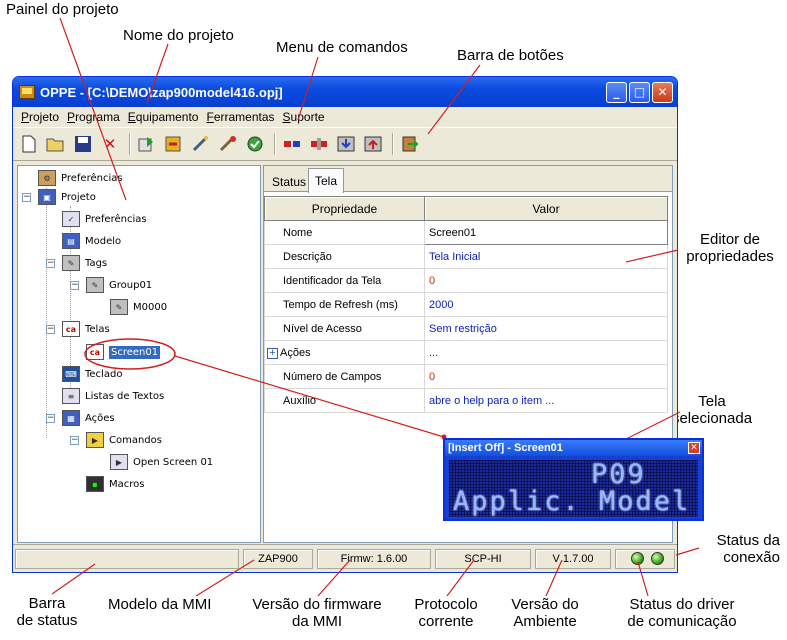 The image size is (787, 640). Describe the element at coordinates (344, 328) in the screenshot. I see `property-name: Nível de Acesso` at that location.